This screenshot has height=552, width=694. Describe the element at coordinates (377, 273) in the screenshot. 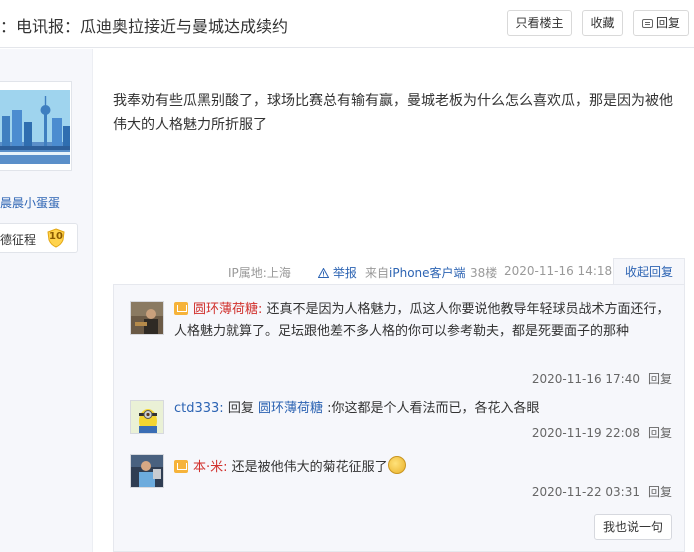

I see `client-prefix: 来自` at that location.